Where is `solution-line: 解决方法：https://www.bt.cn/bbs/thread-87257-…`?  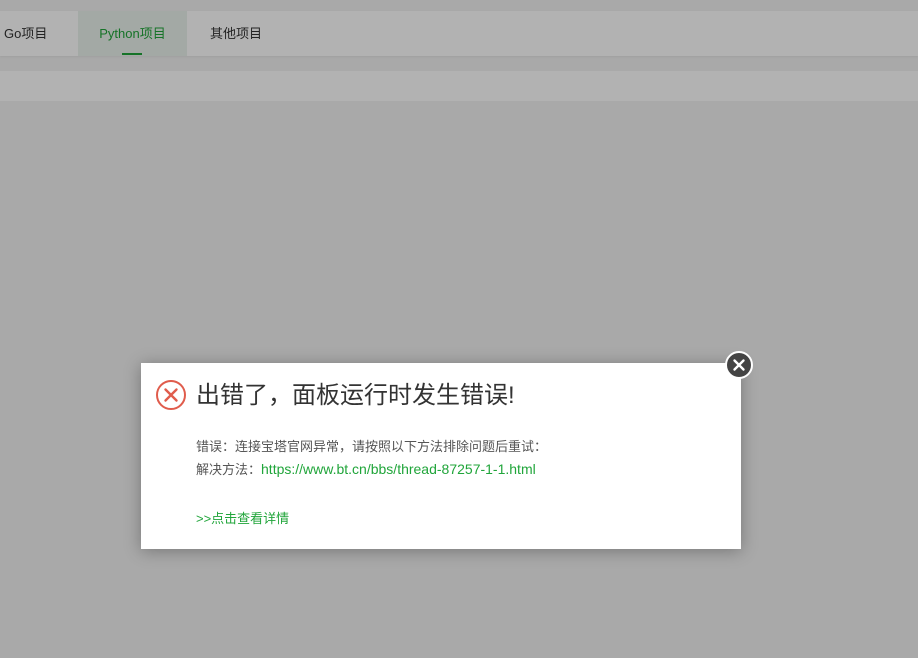 solution-line: 解决方法：https://www.bt.cn/bbs/thread-87257-… is located at coordinates (366, 468).